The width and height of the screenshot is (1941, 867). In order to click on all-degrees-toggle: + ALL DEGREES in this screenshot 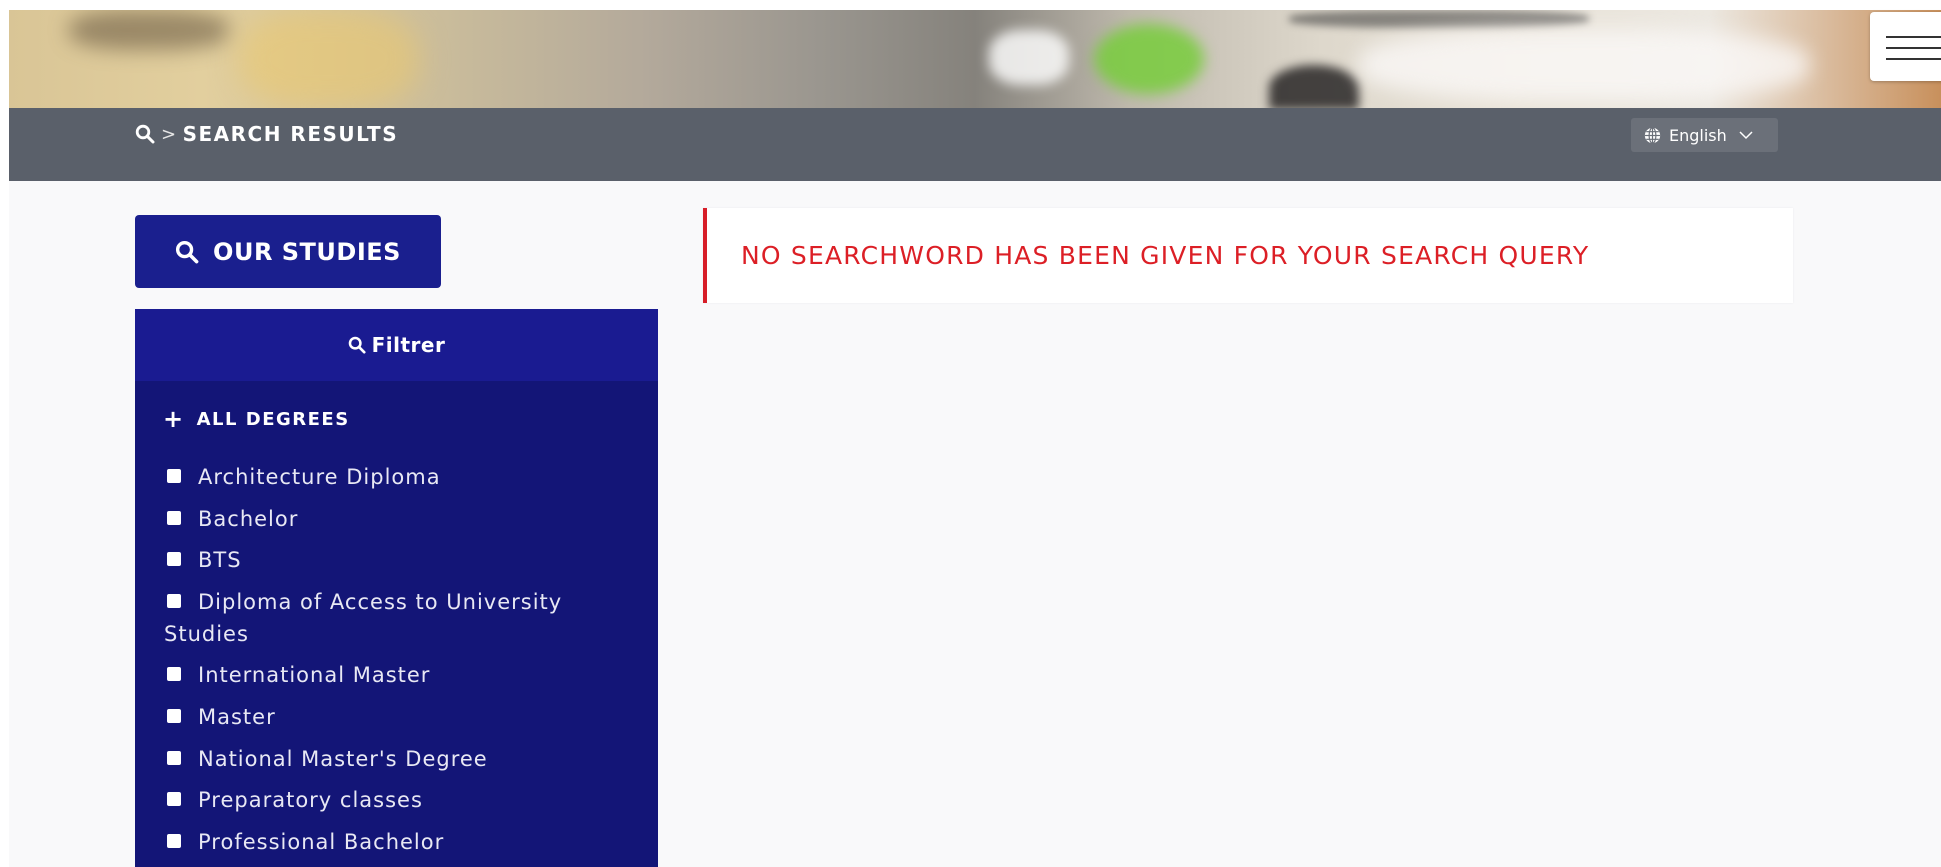, I will do `click(256, 419)`.